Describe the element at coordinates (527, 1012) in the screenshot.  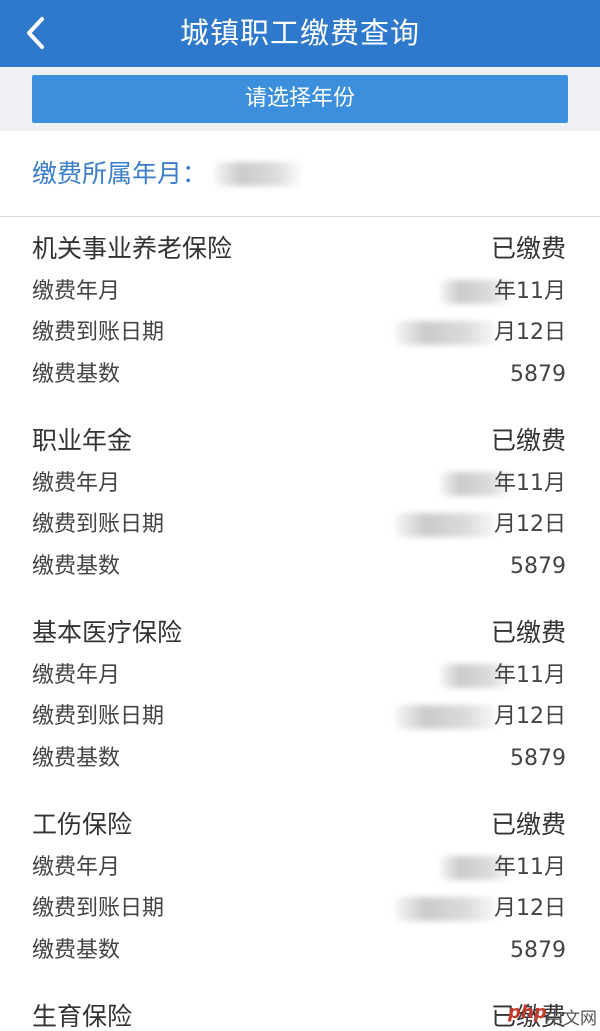
I see `watermark-brand: php` at that location.